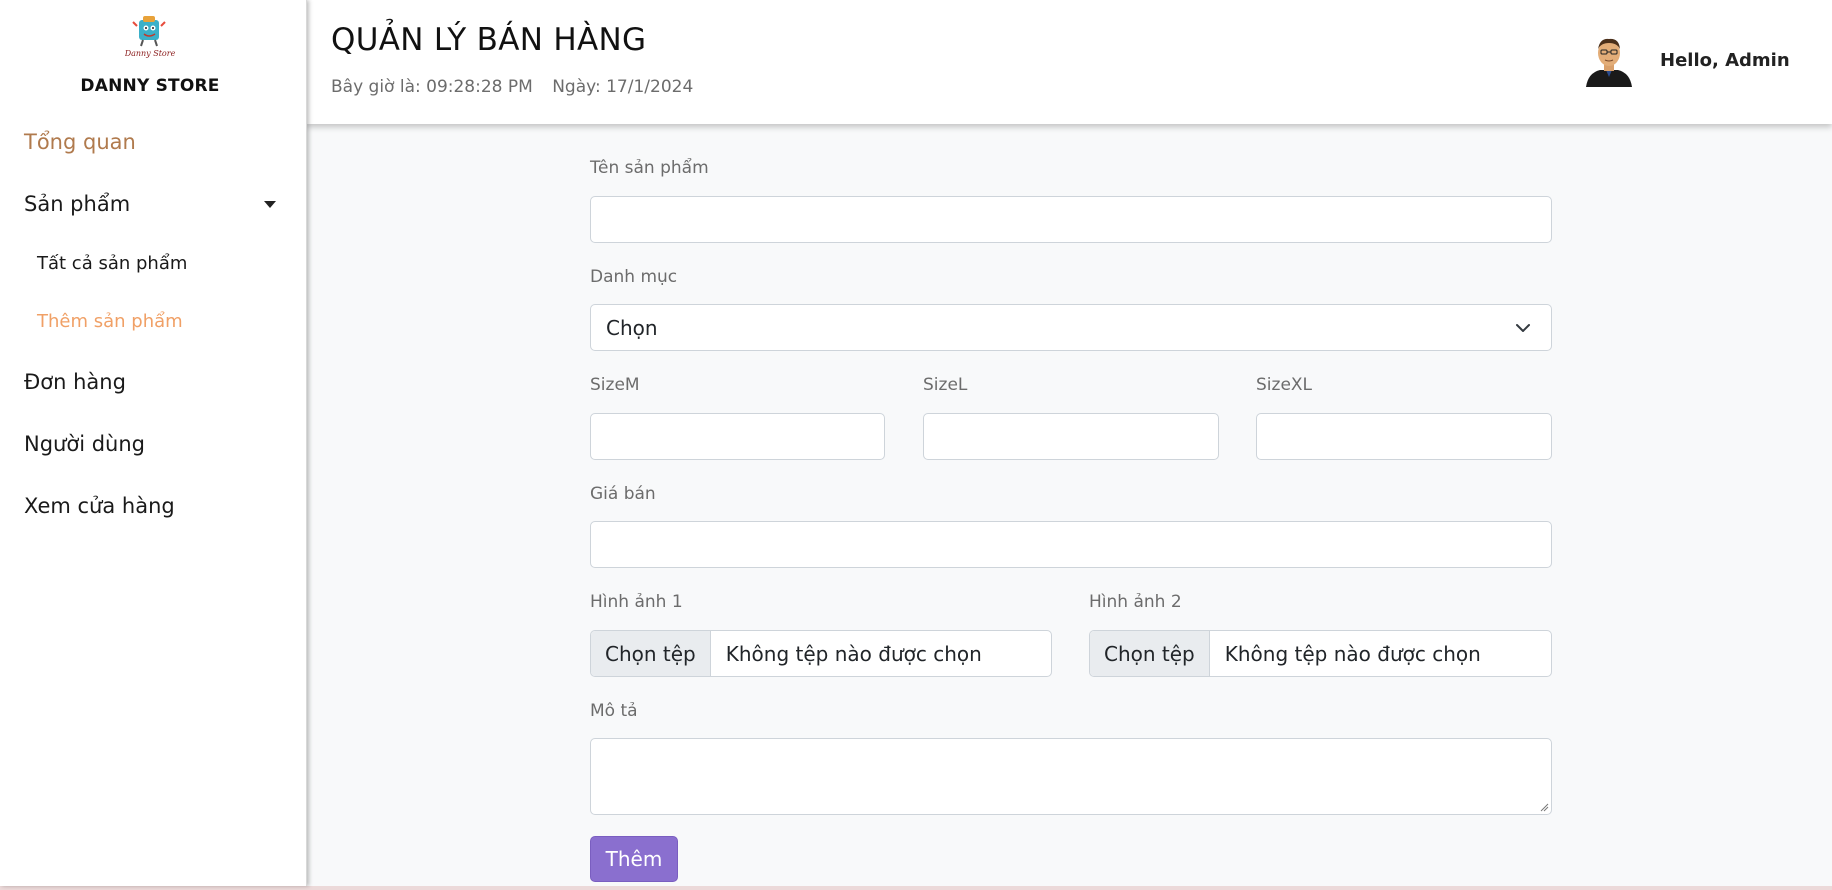 The width and height of the screenshot is (1832, 890). I want to click on sidebar-subitem-add-product: Thêm sản phẩm, so click(110, 321).